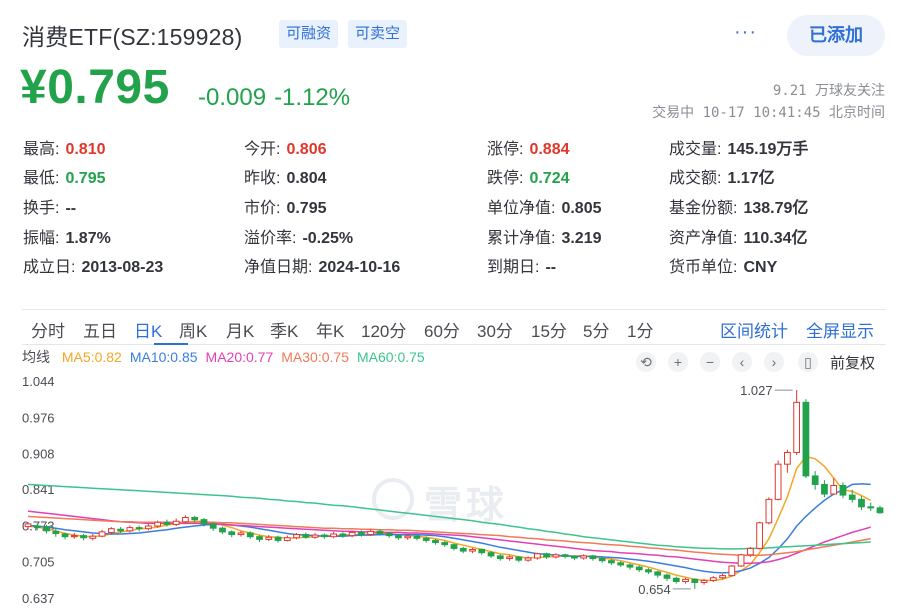 Image resolution: width=922 pixels, height=613 pixels. What do you see at coordinates (148, 329) in the screenshot?
I see `tab-period: 日K` at bounding box center [148, 329].